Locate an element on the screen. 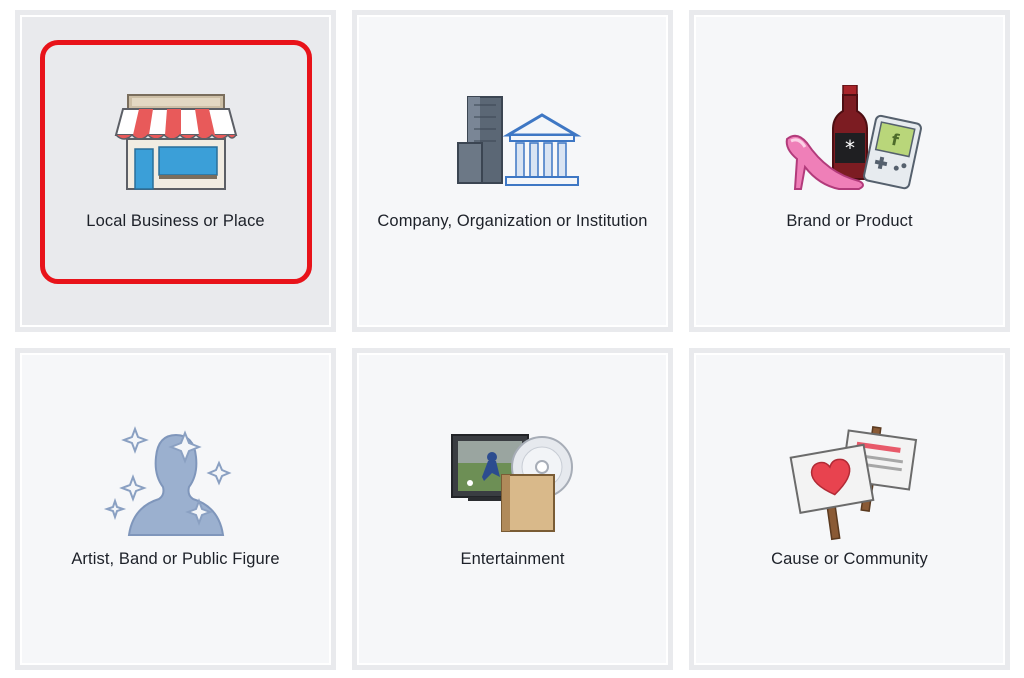 The height and width of the screenshot is (678, 1024). category-label: Brand or Product is located at coordinates (849, 221).